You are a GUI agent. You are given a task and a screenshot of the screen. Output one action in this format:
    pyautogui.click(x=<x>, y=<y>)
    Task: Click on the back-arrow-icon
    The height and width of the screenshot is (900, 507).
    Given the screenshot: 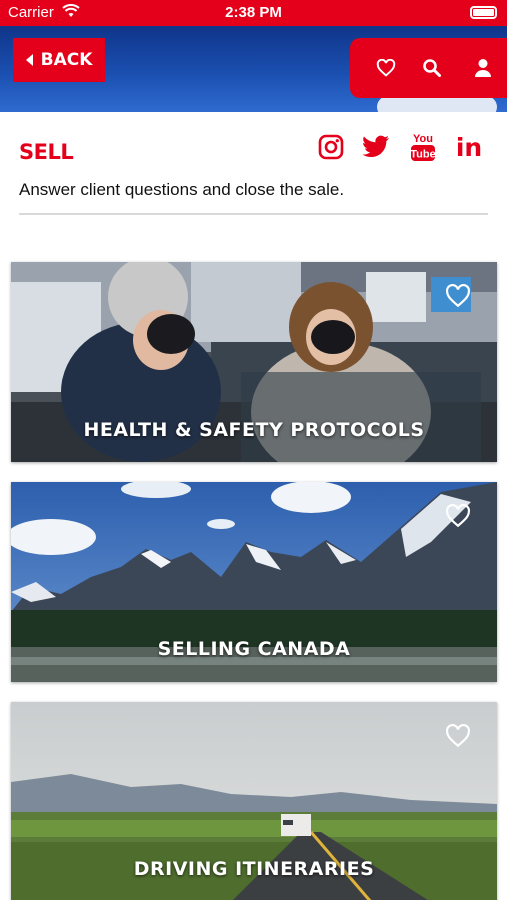 What is the action you would take?
    pyautogui.click(x=29, y=60)
    